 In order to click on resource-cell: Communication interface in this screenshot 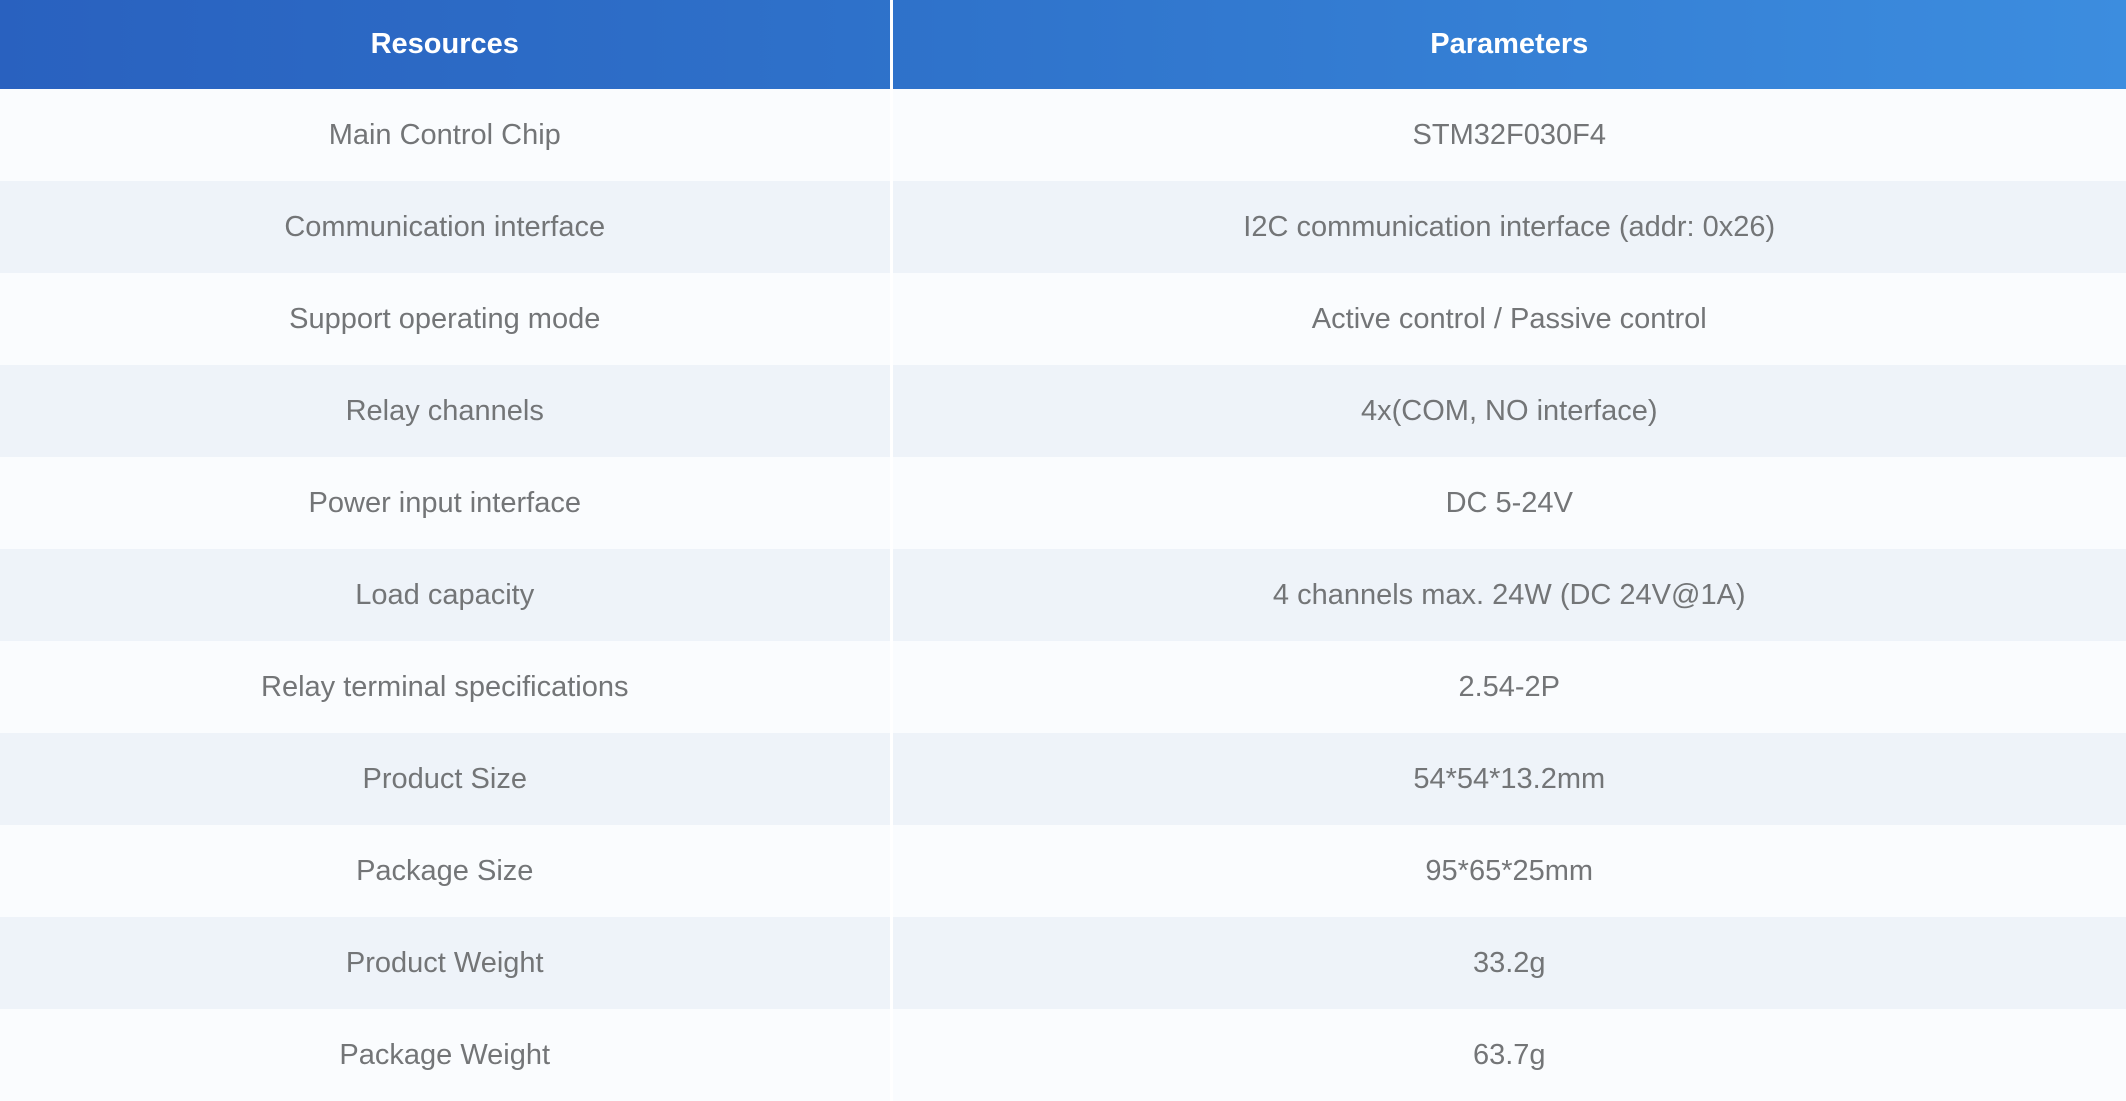, I will do `click(446, 227)`.